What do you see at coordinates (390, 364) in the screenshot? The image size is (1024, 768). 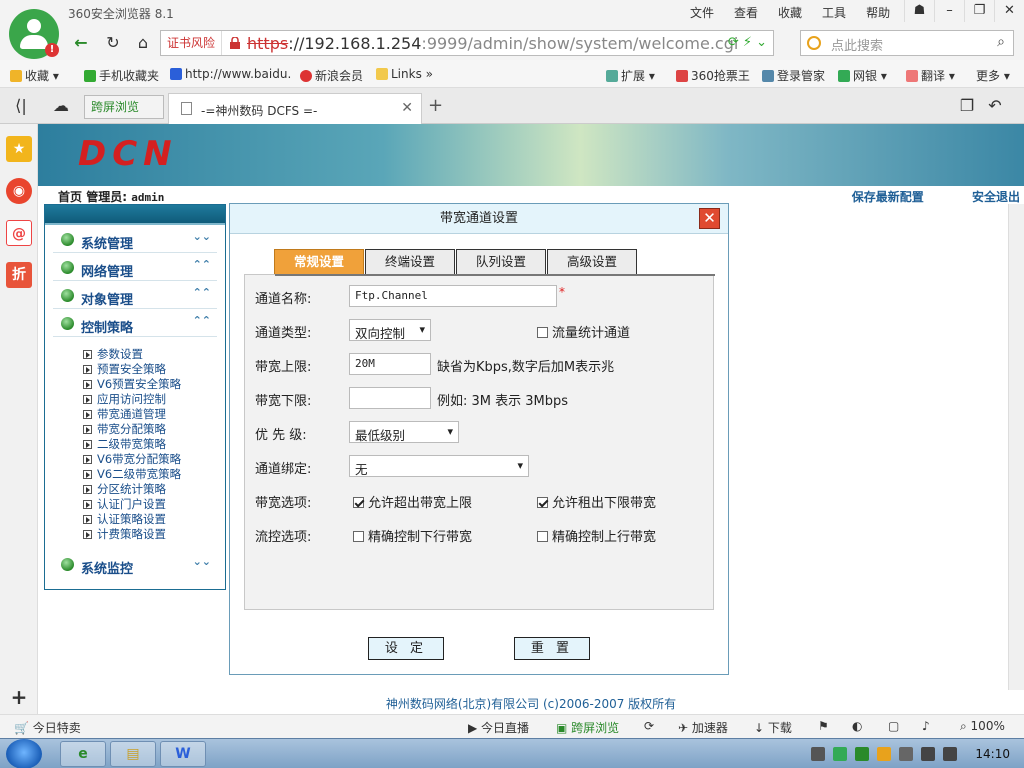 I see `bandwidth-upper-input: 20M` at bounding box center [390, 364].